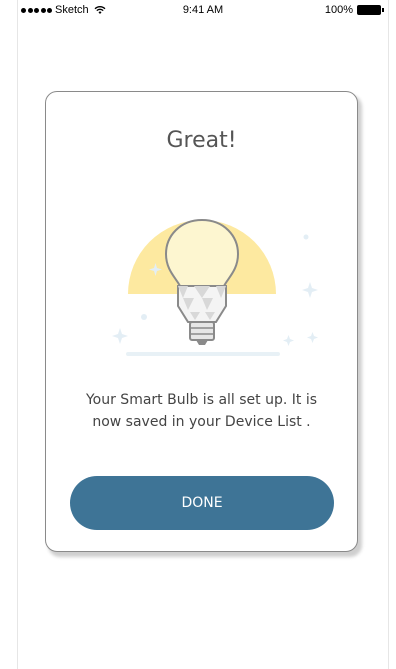 The image size is (396, 669). I want to click on message-line-2: now saved in your Device List ., so click(201, 422).